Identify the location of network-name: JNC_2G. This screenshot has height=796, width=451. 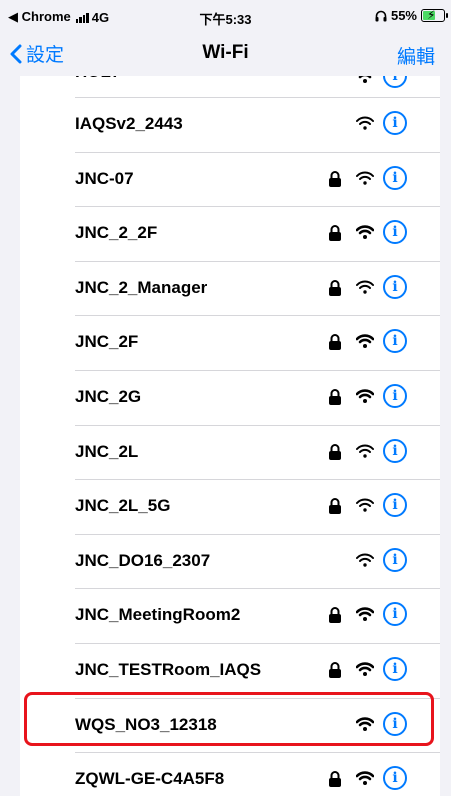
(108, 396).